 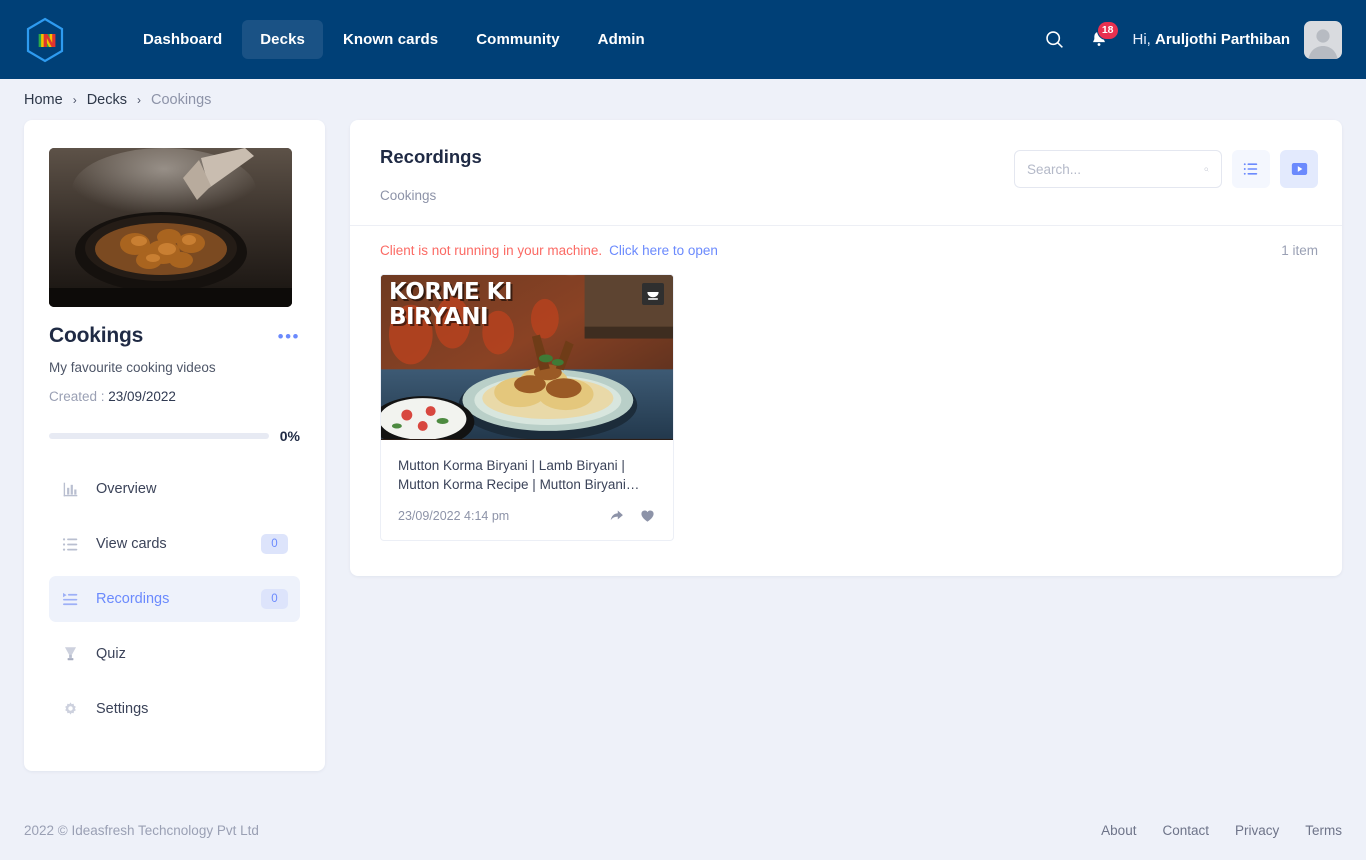 I want to click on sidebar-item-view-cards: View cards 0, so click(x=174, y=544).